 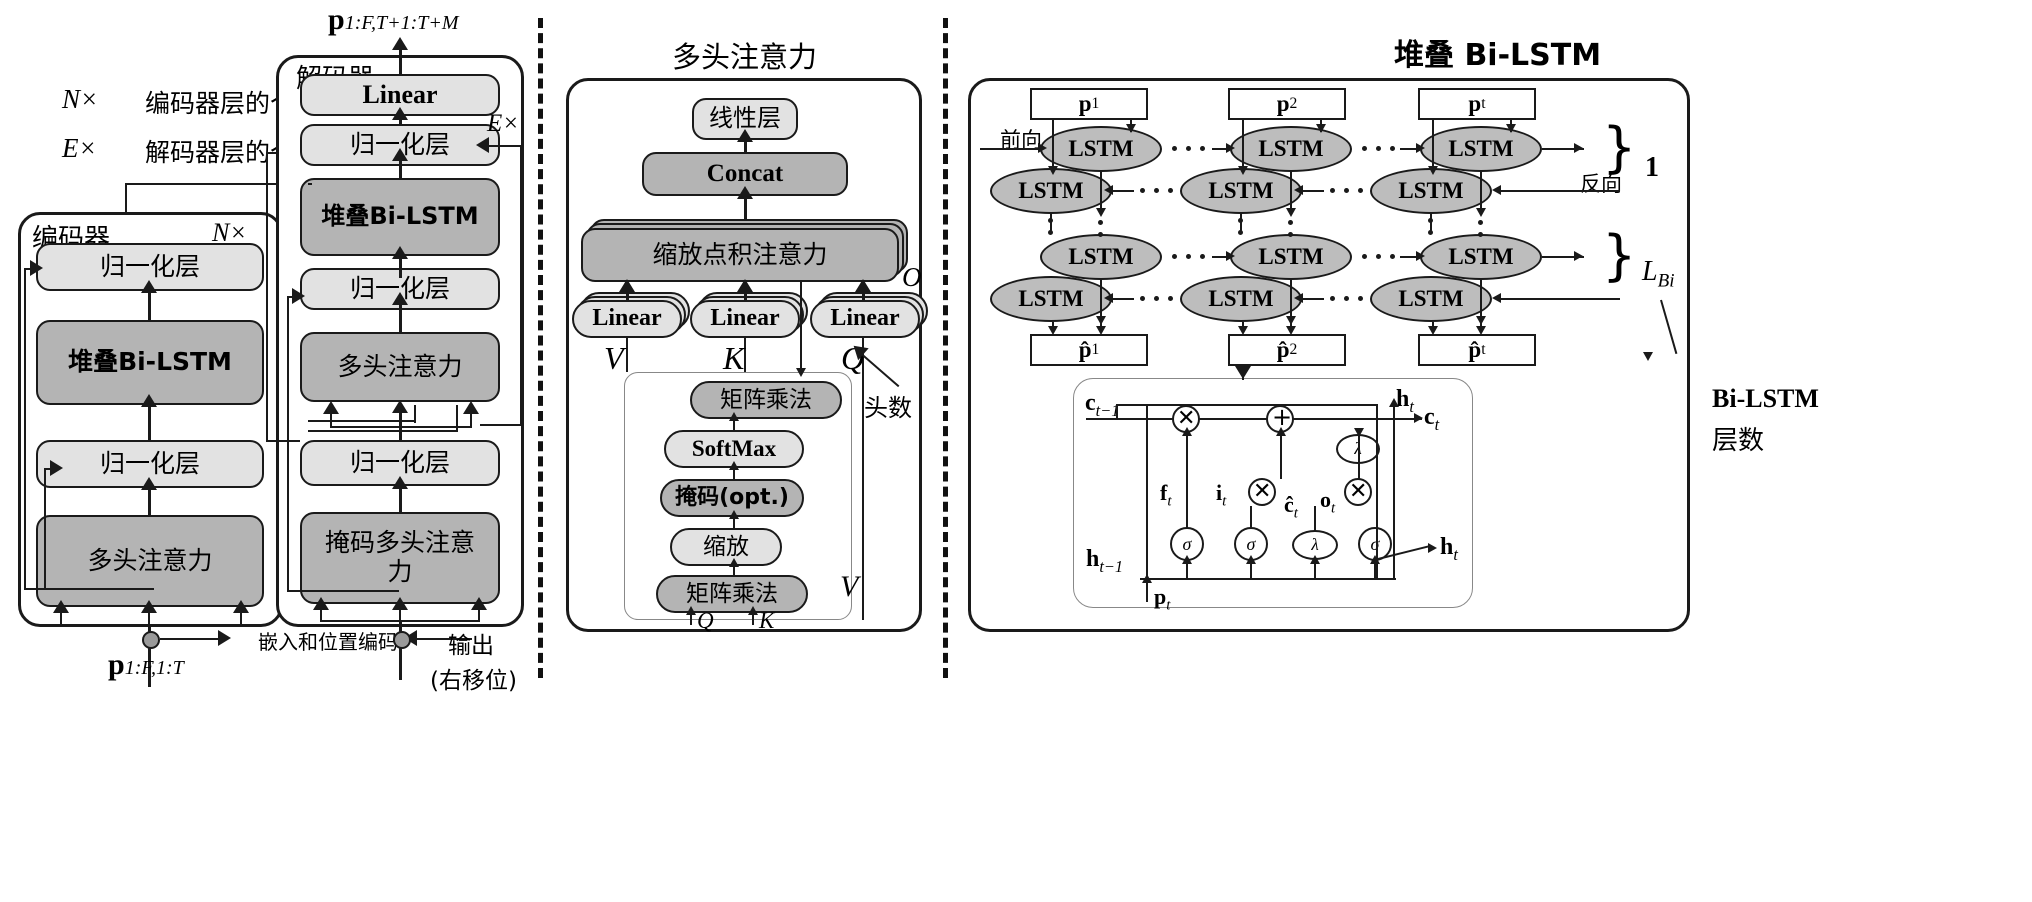 What do you see at coordinates (1131, 128) in the screenshot?
I see `drop-p1-fwd-head` at bounding box center [1131, 128].